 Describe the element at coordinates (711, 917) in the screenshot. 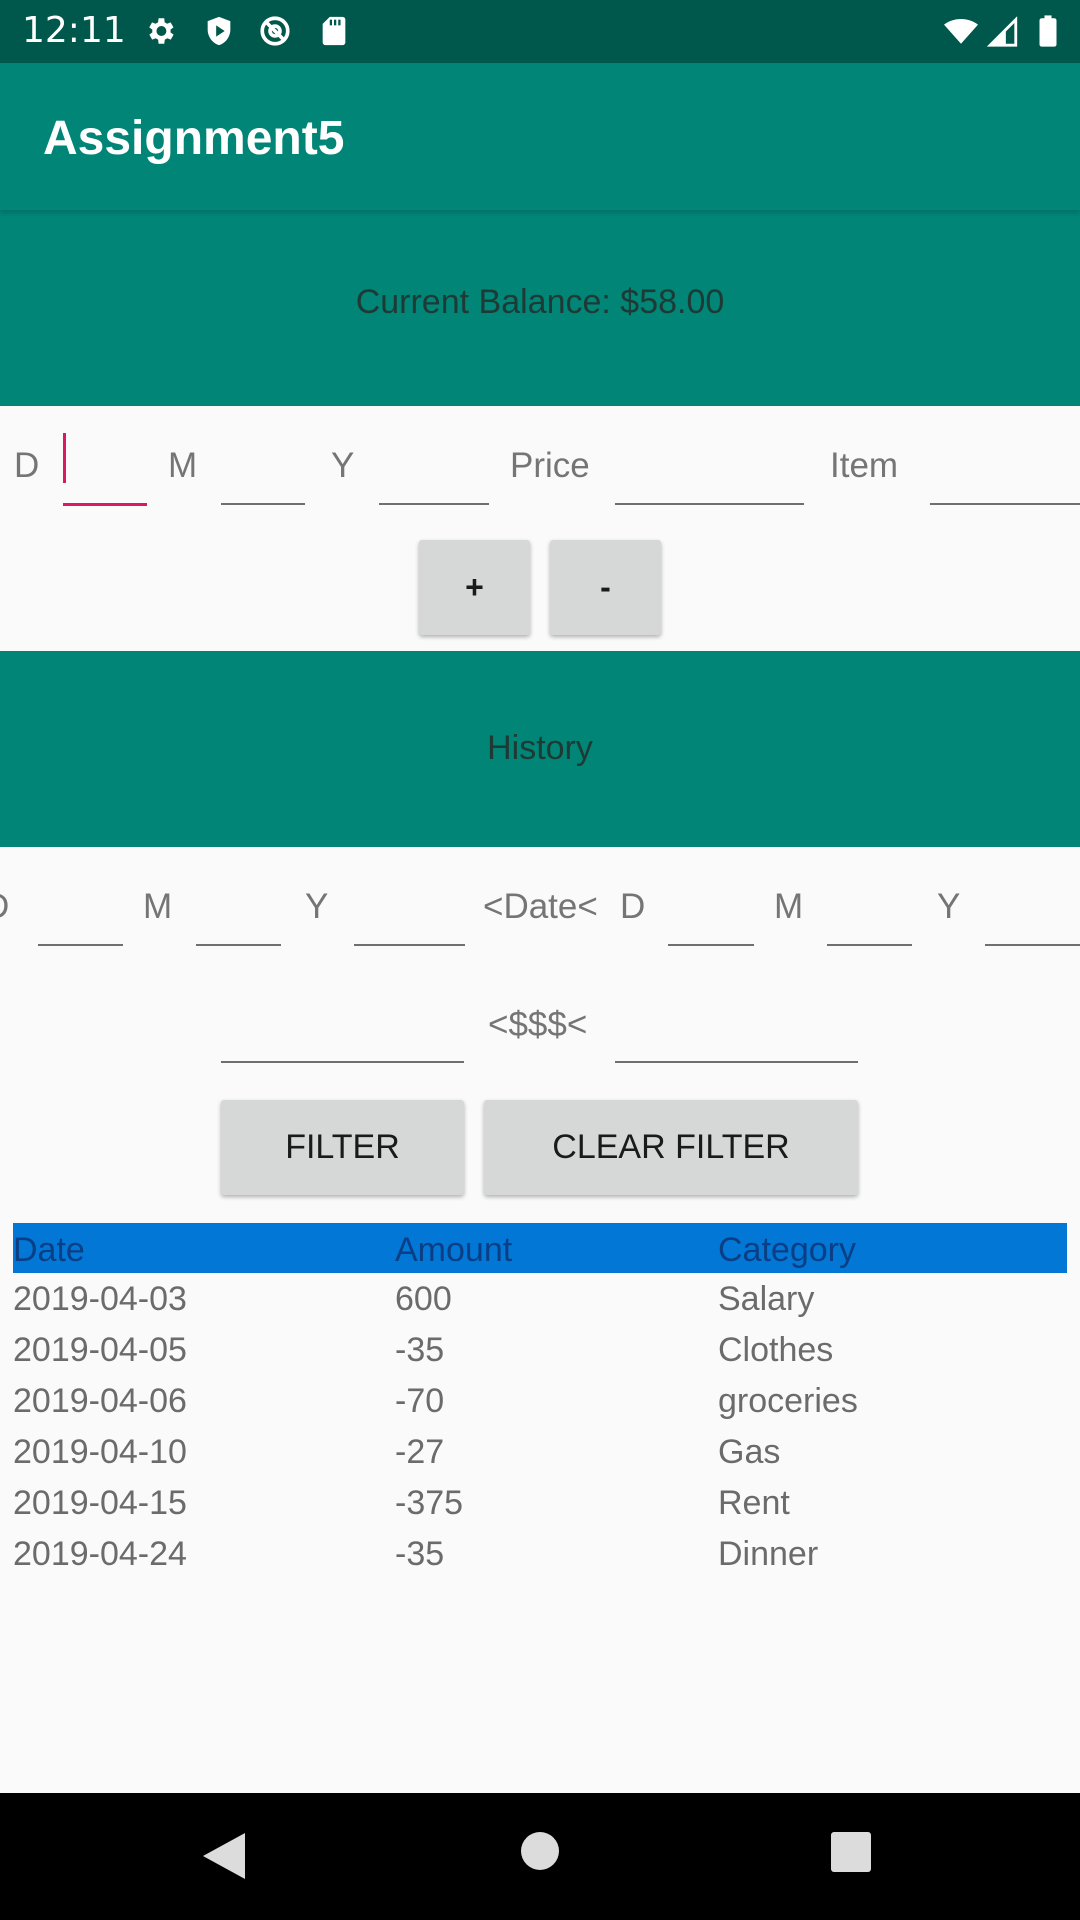

I see `to-day-input` at that location.